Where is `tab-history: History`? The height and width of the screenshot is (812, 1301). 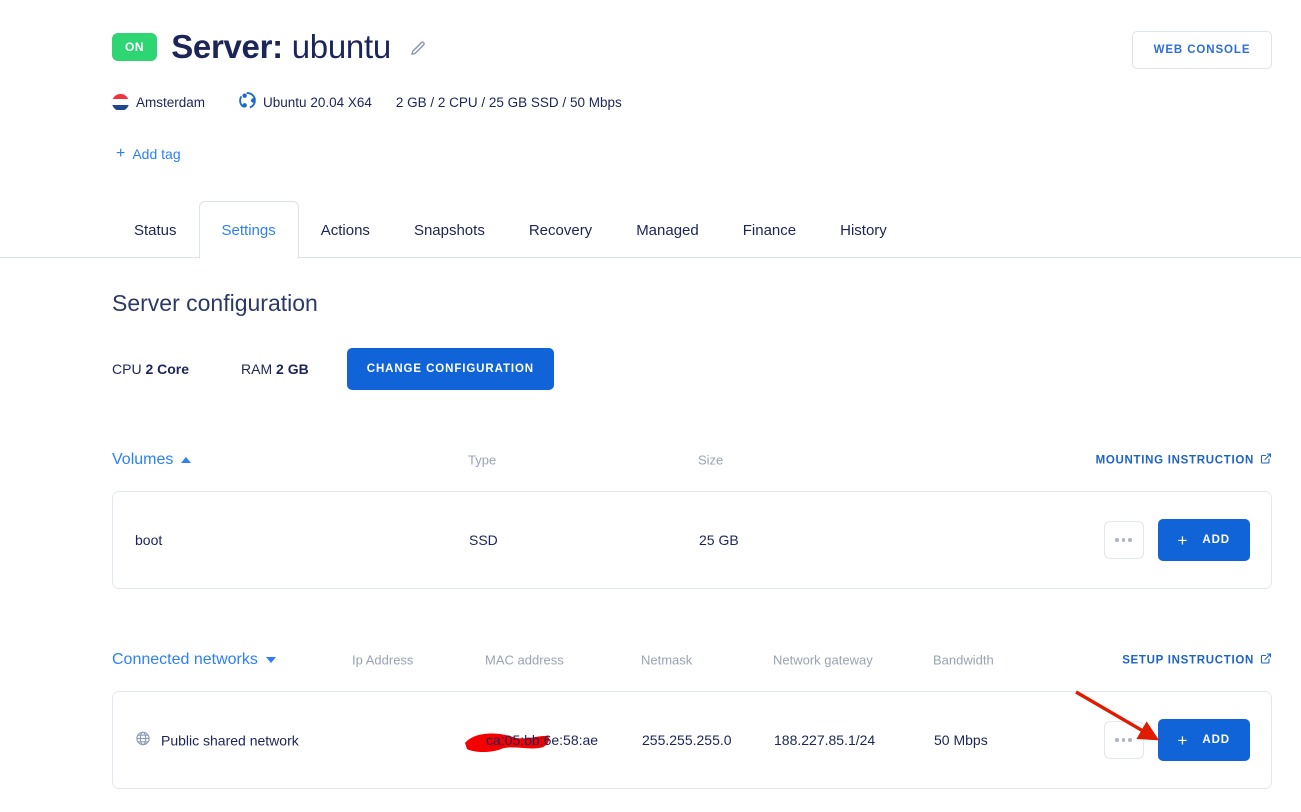
tab-history: History is located at coordinates (863, 230).